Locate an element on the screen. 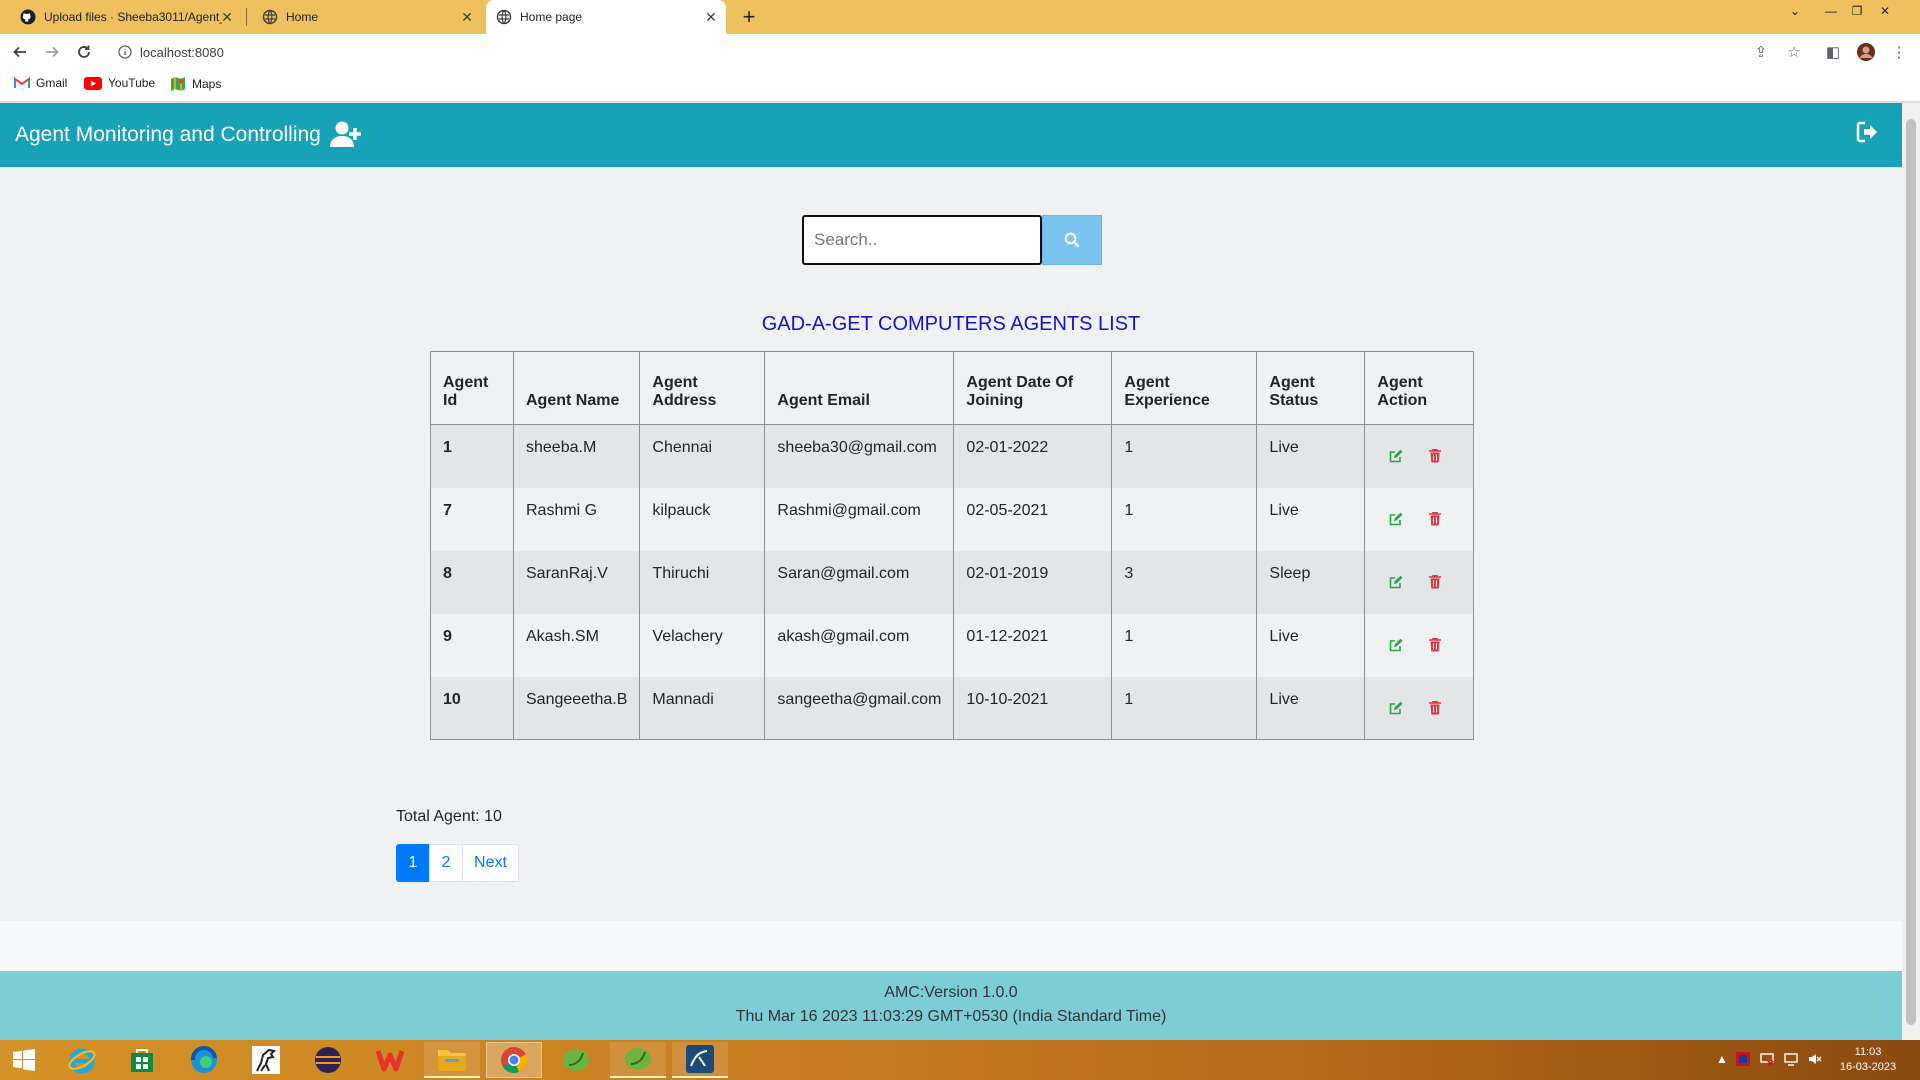 The width and height of the screenshot is (1920, 1080). start-button is located at coordinates (24, 1060).